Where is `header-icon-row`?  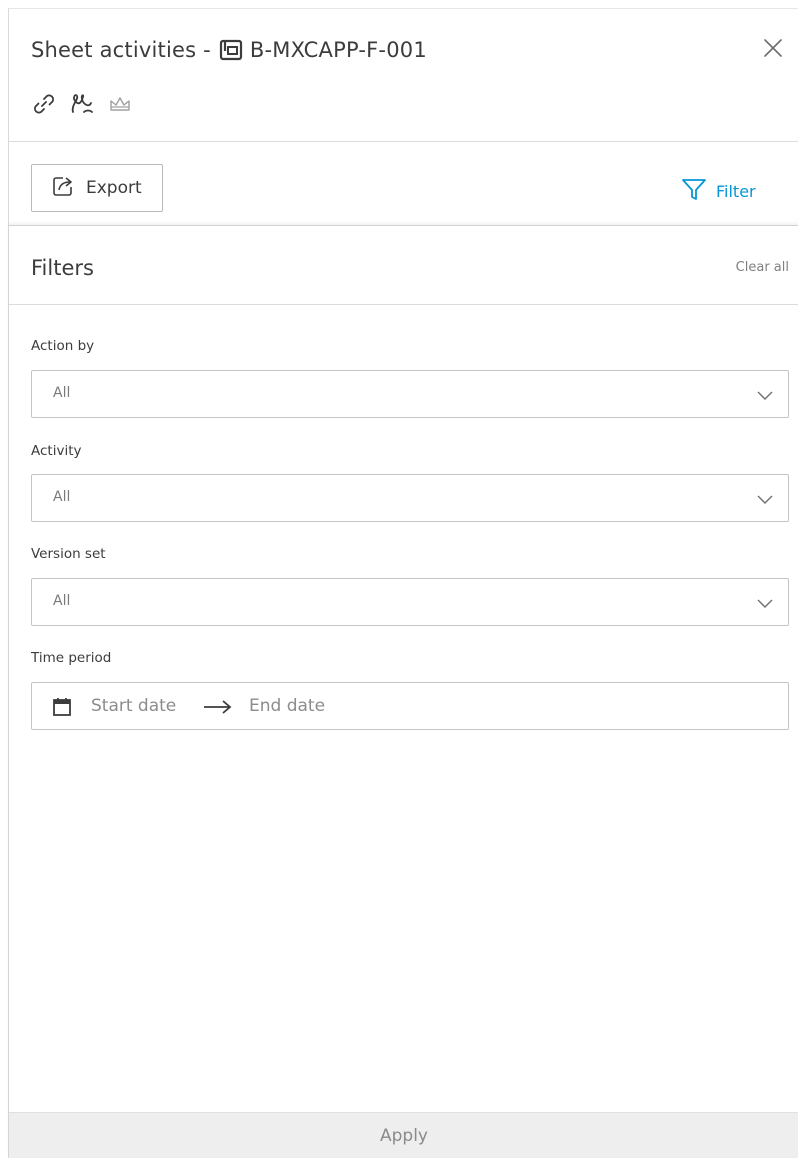
header-icon-row is located at coordinates (82, 104).